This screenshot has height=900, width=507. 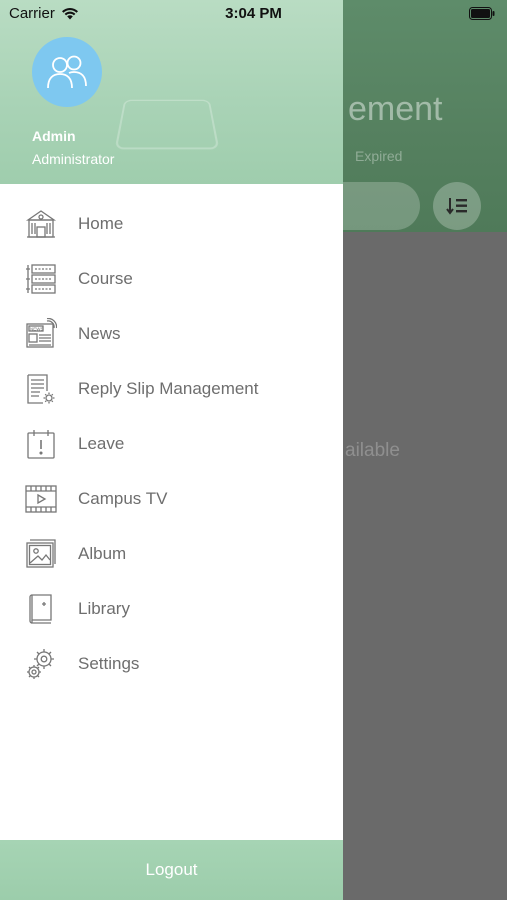 What do you see at coordinates (99, 333) in the screenshot?
I see `menu-label-news: News` at bounding box center [99, 333].